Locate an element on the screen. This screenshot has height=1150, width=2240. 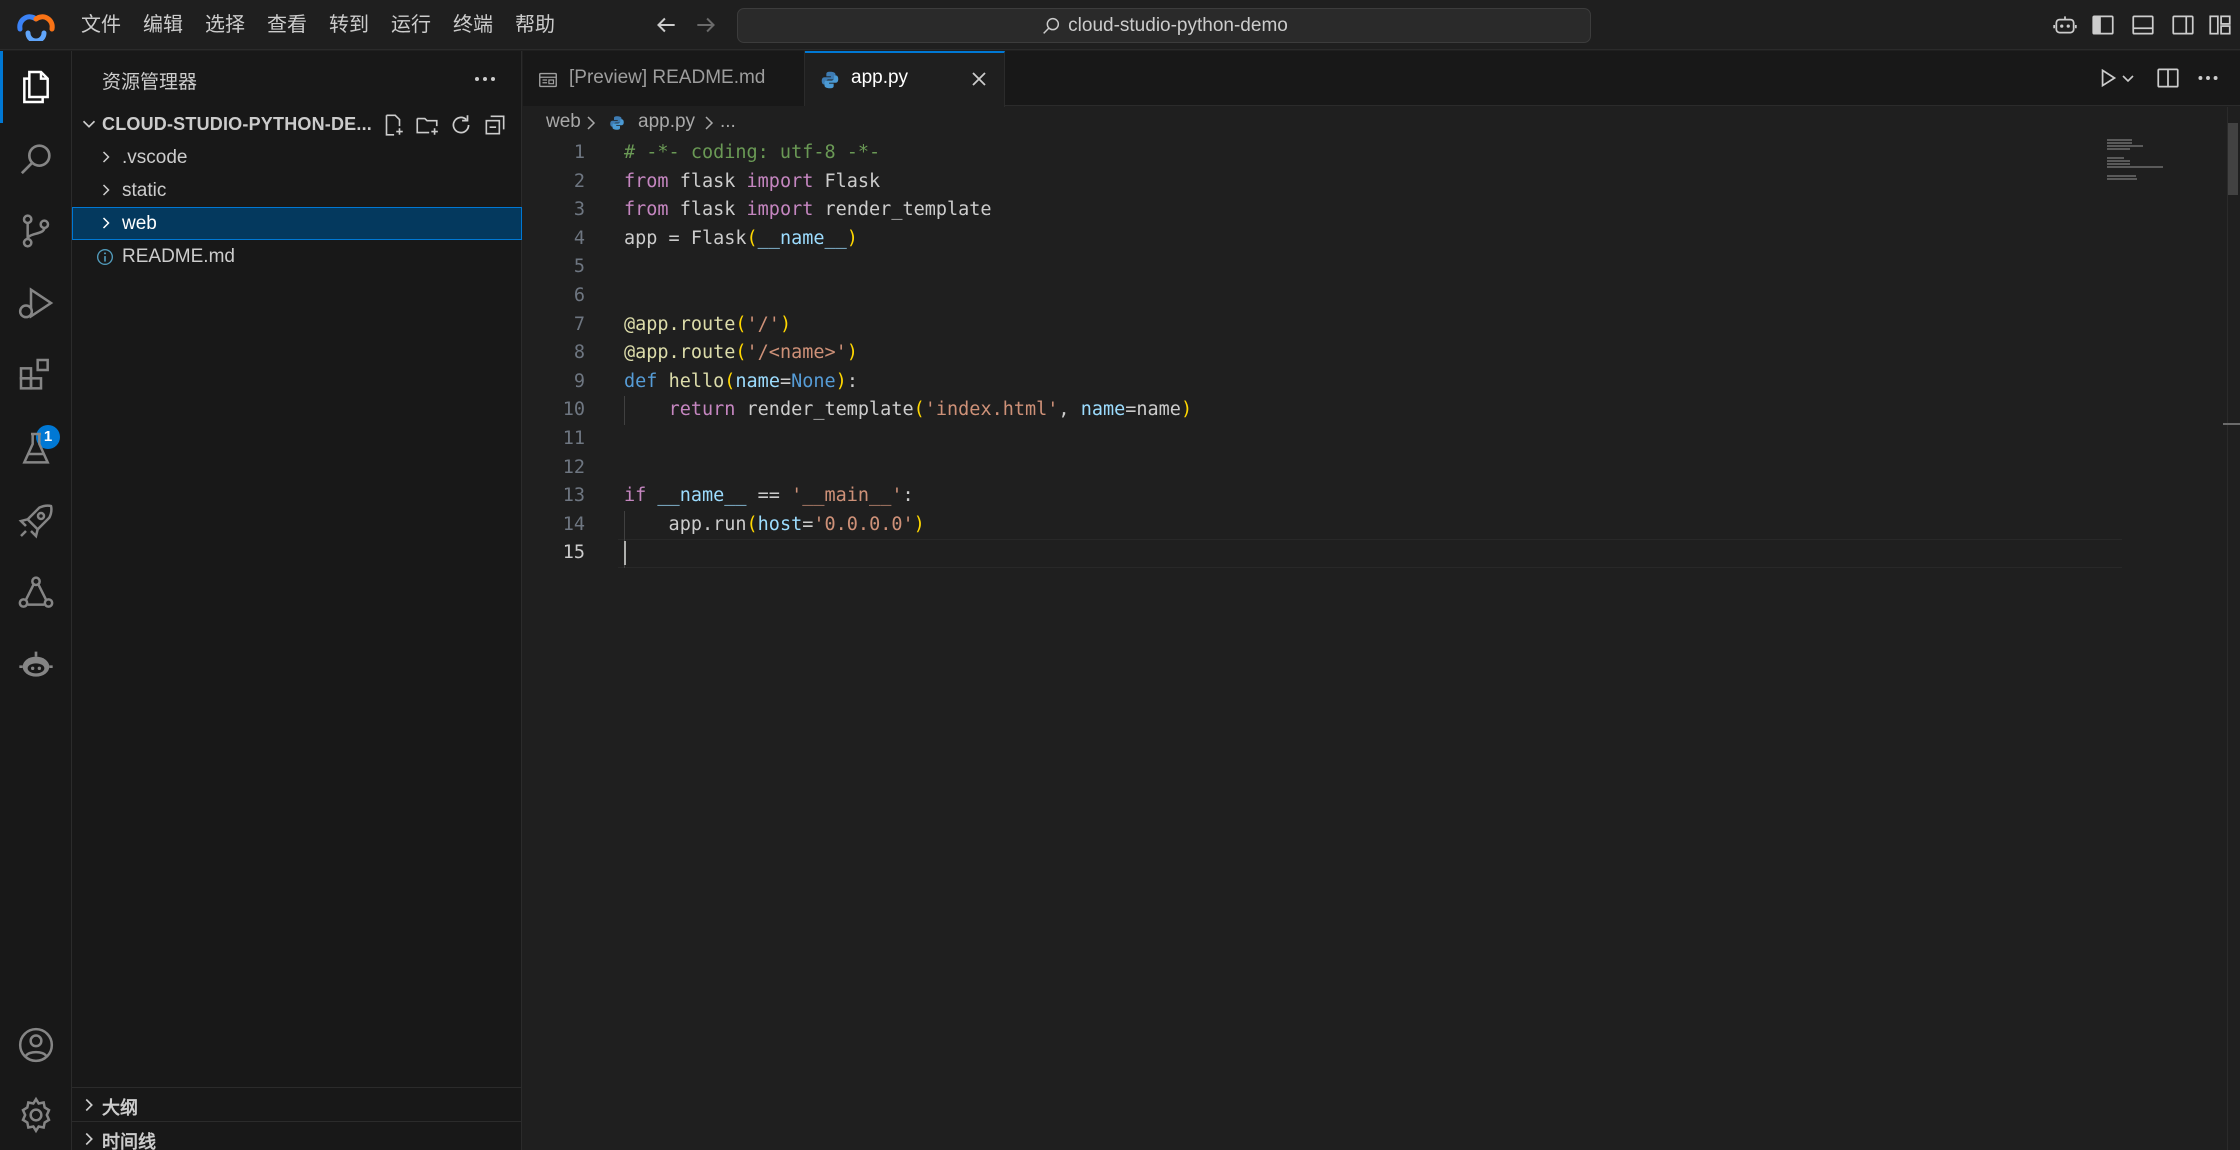
code-token: app.run is located at coordinates (685, 524).